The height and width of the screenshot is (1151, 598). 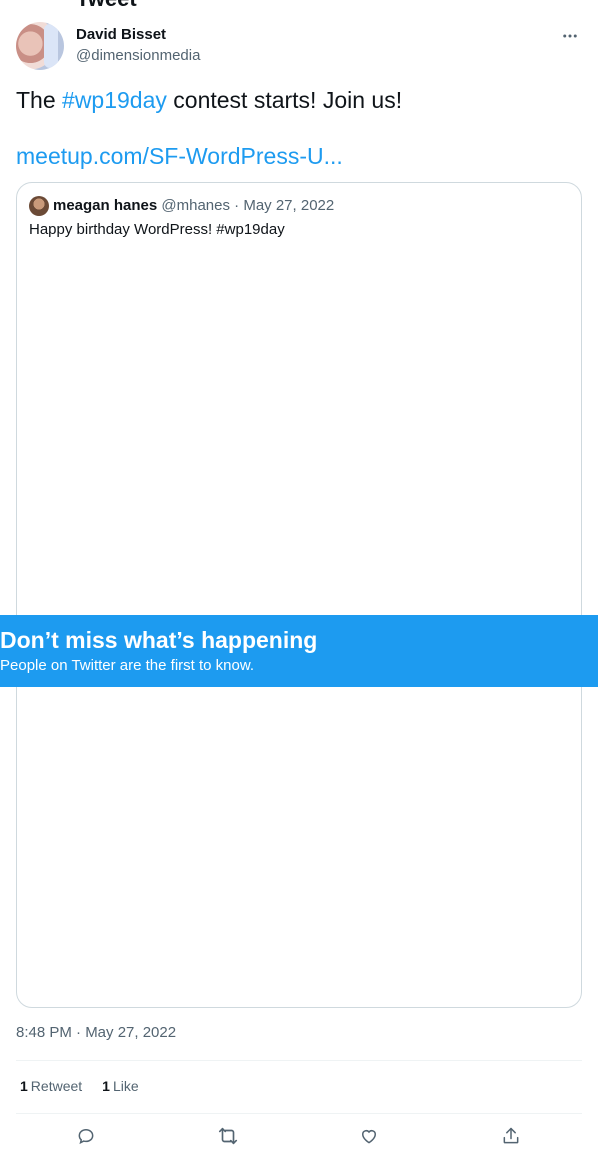 I want to click on reply-icon, so click(x=86, y=1136).